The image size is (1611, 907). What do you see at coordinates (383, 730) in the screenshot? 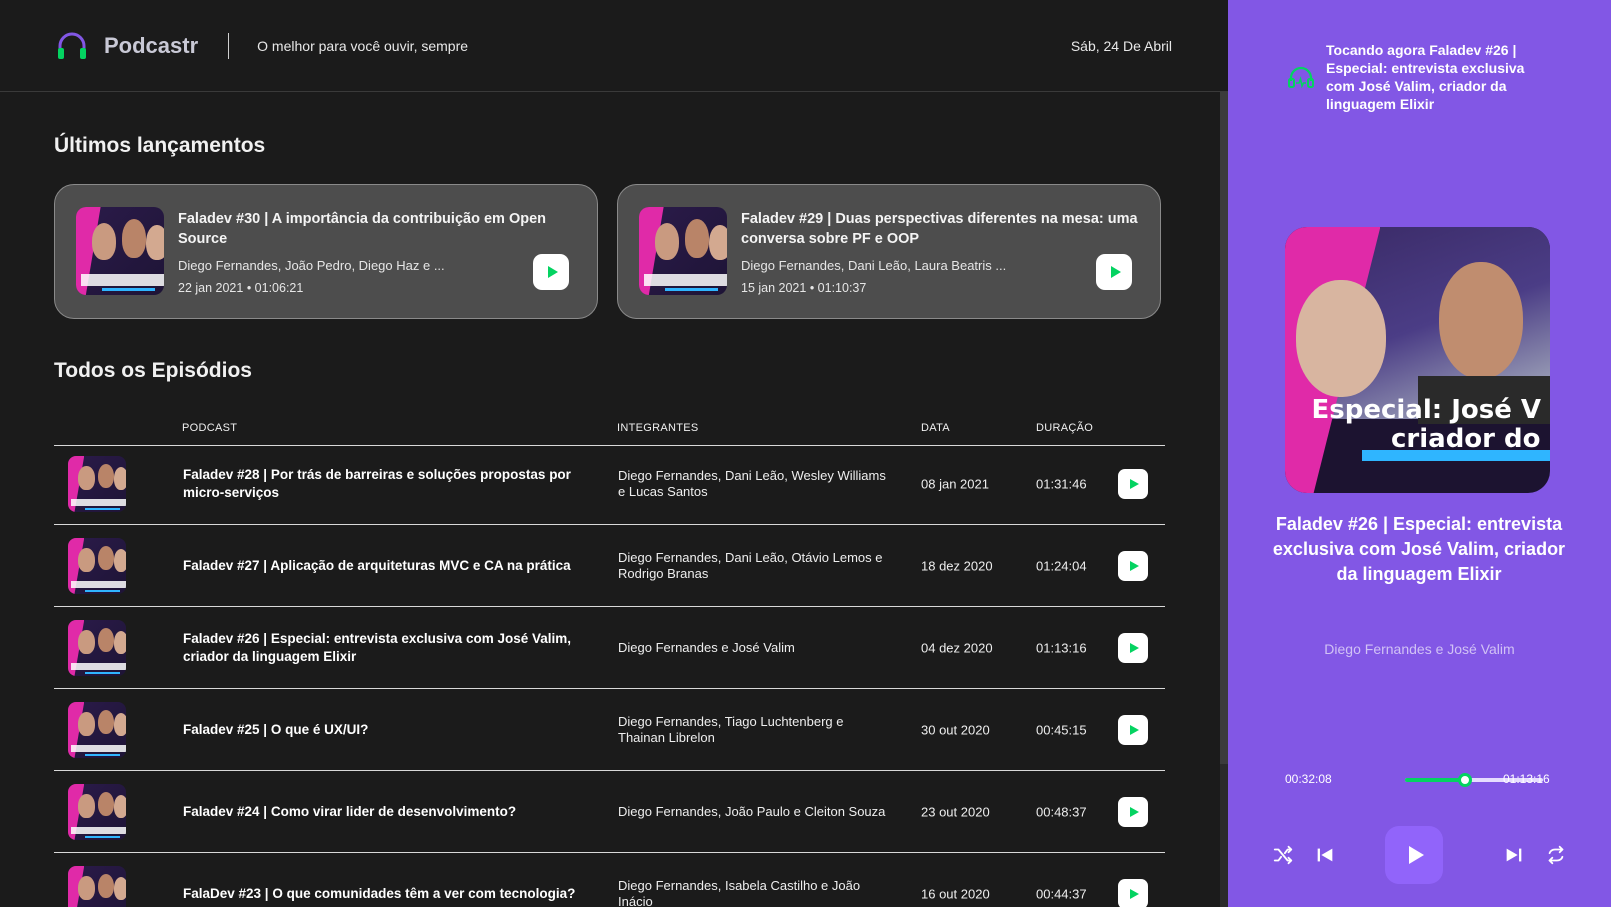
I see `episode-title: Faladev #25 | O que é UX/UI?` at bounding box center [383, 730].